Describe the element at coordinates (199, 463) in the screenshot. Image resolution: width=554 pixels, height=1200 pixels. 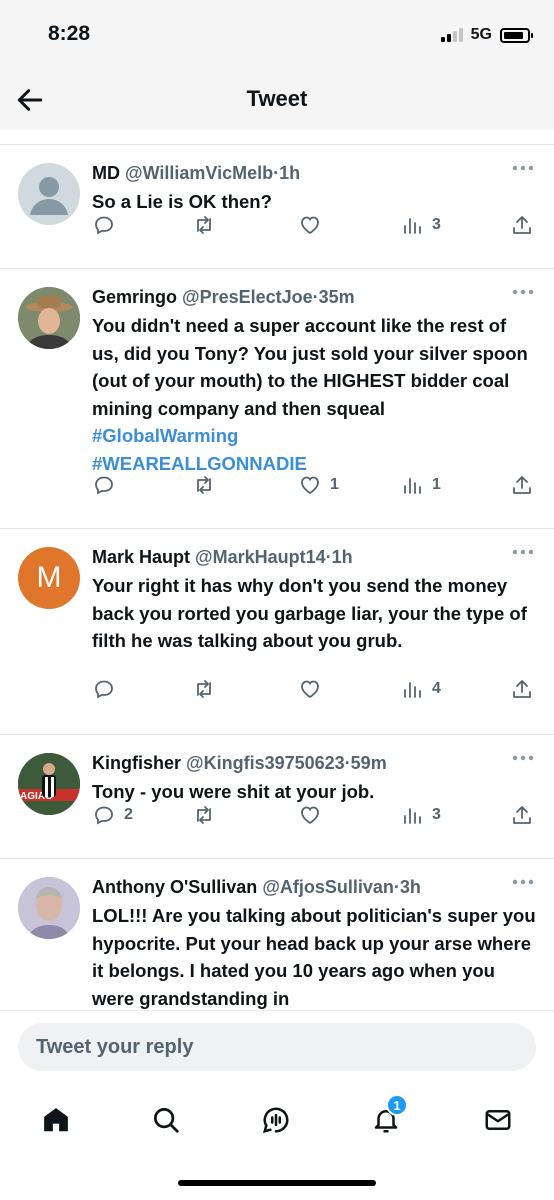
I see `hashtag-link: #WEAREALLGONNADIE` at that location.